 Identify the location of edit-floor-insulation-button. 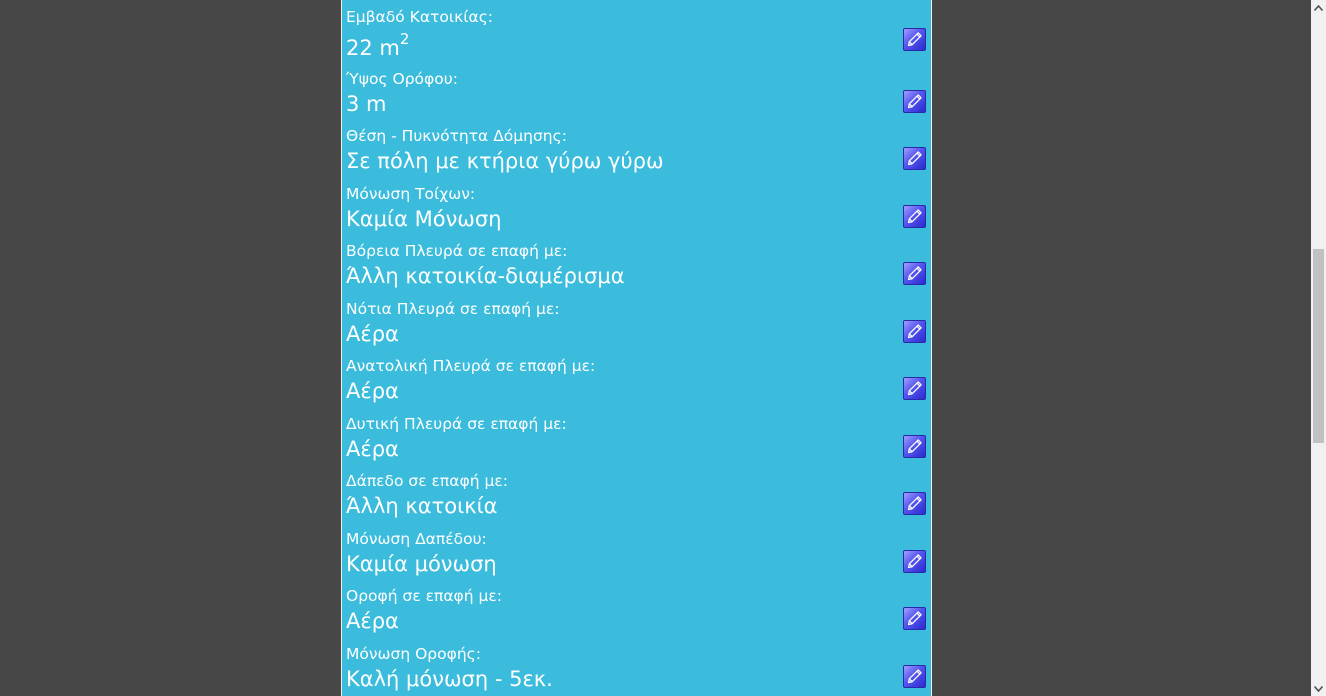
(914, 561).